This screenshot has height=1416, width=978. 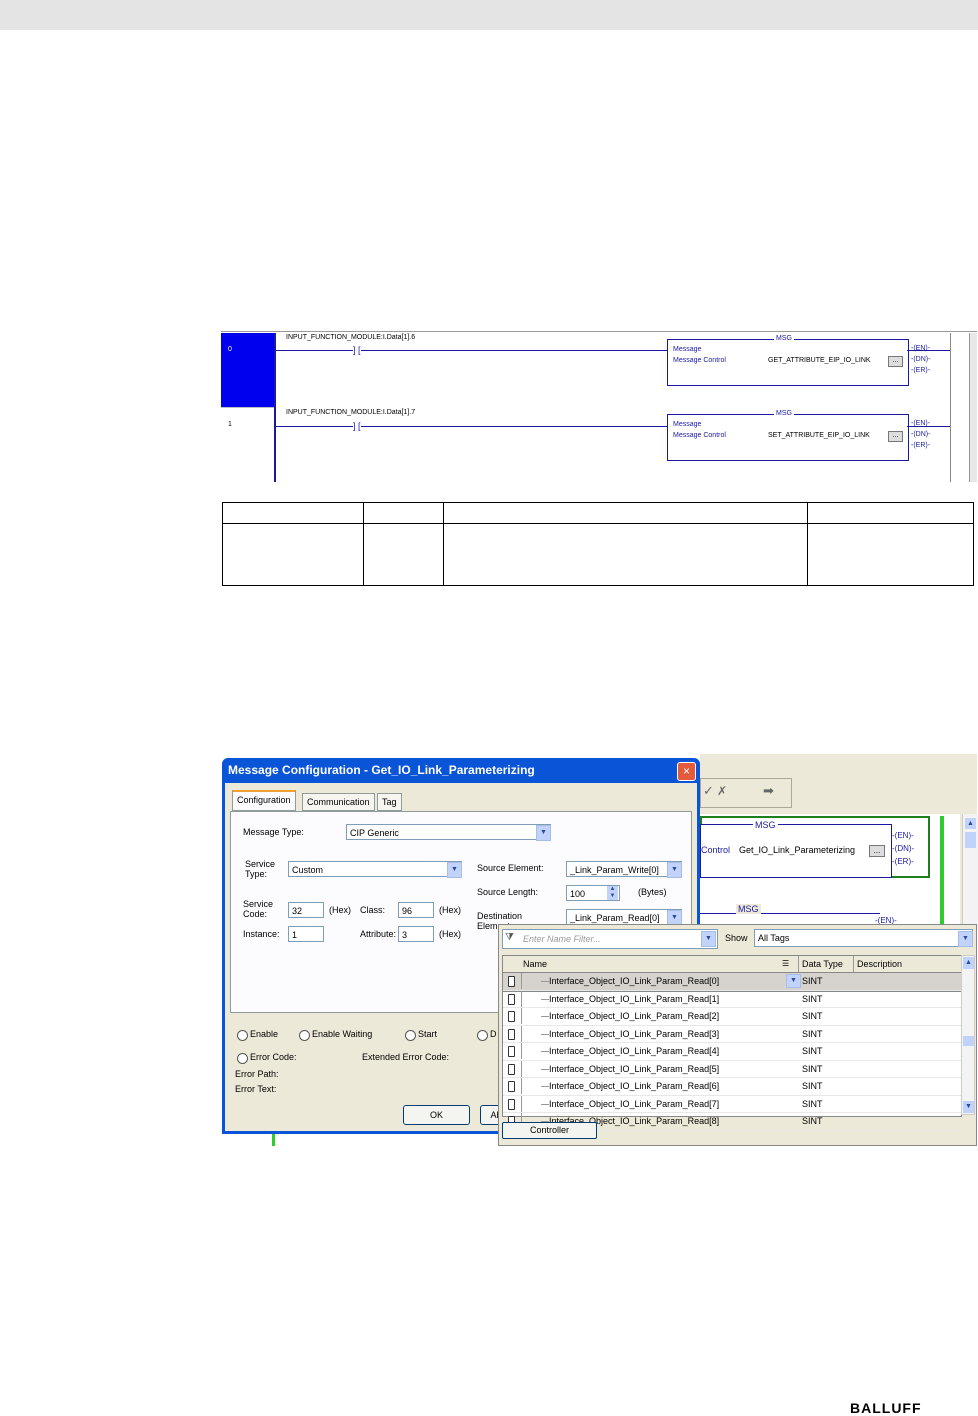 I want to click on vertical-scrollbar: ▲, so click(x=970, y=872).